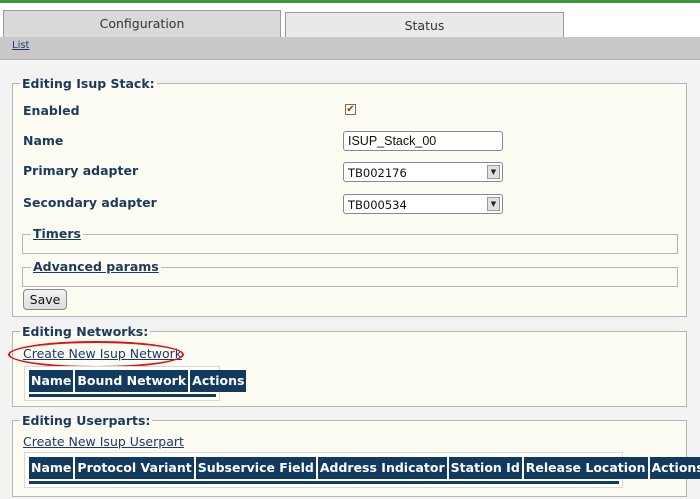  I want to click on userparts-column-header: Address Indicator, so click(382, 468).